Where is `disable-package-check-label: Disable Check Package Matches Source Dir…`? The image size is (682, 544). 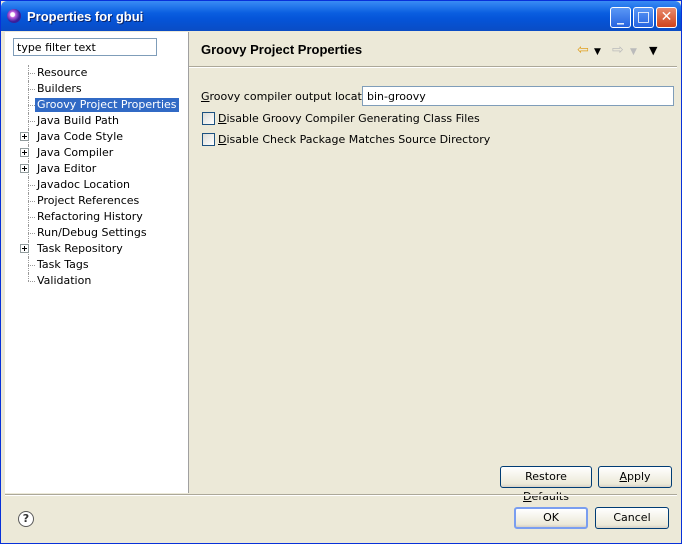
disable-package-check-label: Disable Check Package Matches Source Dir… is located at coordinates (354, 139).